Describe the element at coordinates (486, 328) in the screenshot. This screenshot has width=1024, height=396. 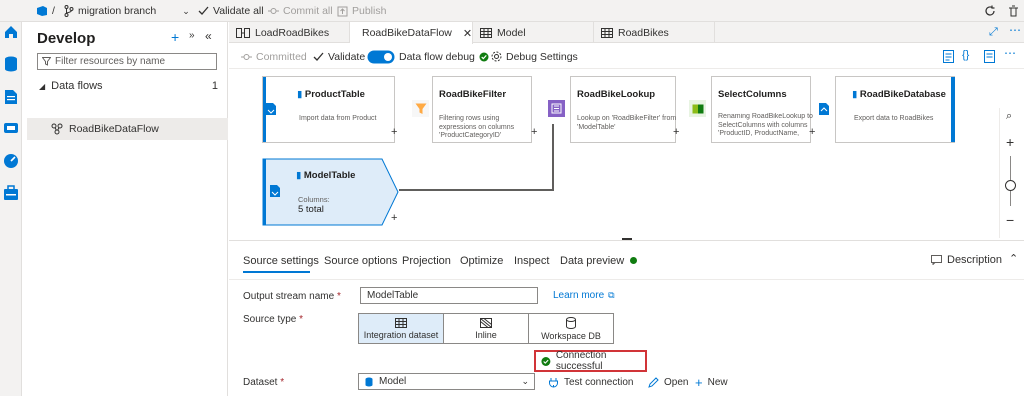
I see `source-type-inline: Inline` at that location.